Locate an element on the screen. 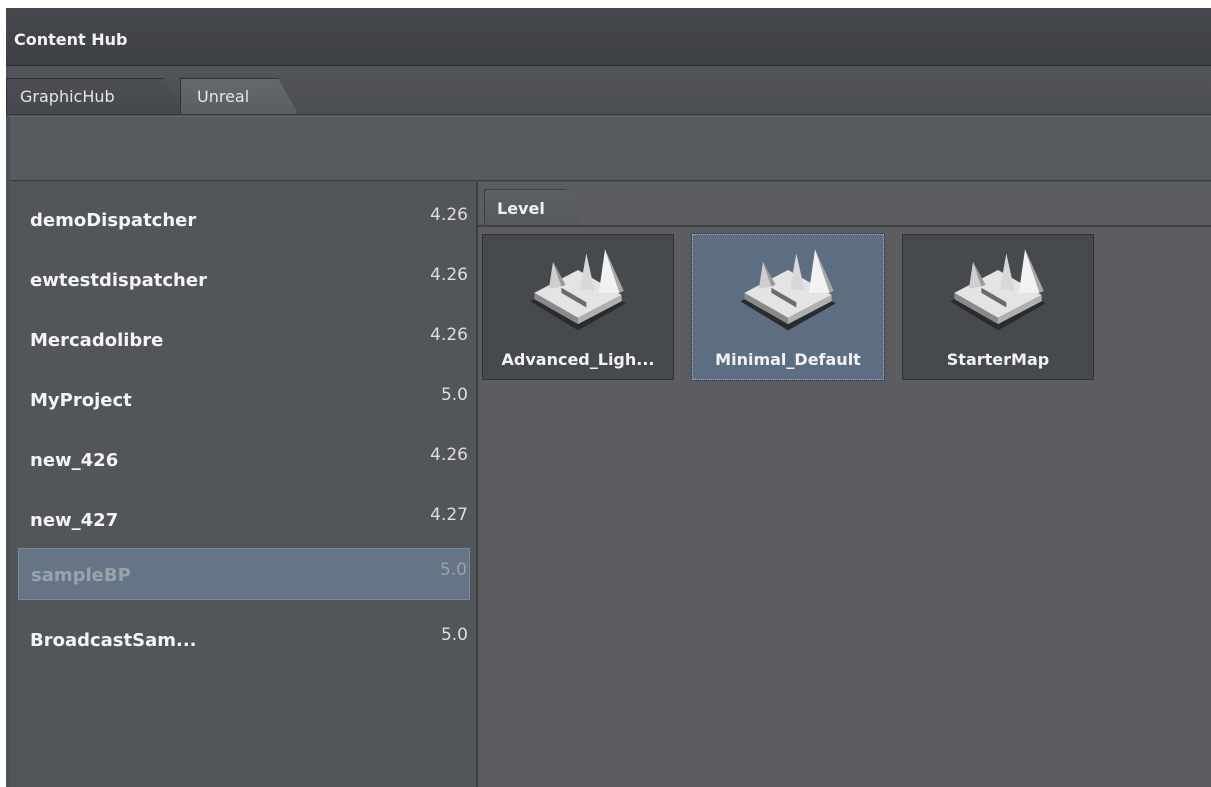 The height and width of the screenshot is (787, 1211). project-item-samplebp: sampleBP 5.0 is located at coordinates (244, 574).